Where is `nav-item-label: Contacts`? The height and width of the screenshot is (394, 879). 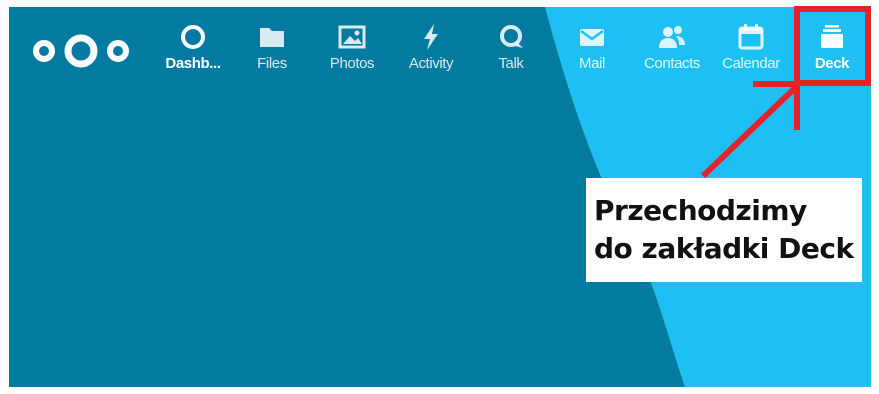 nav-item-label: Contacts is located at coordinates (672, 63).